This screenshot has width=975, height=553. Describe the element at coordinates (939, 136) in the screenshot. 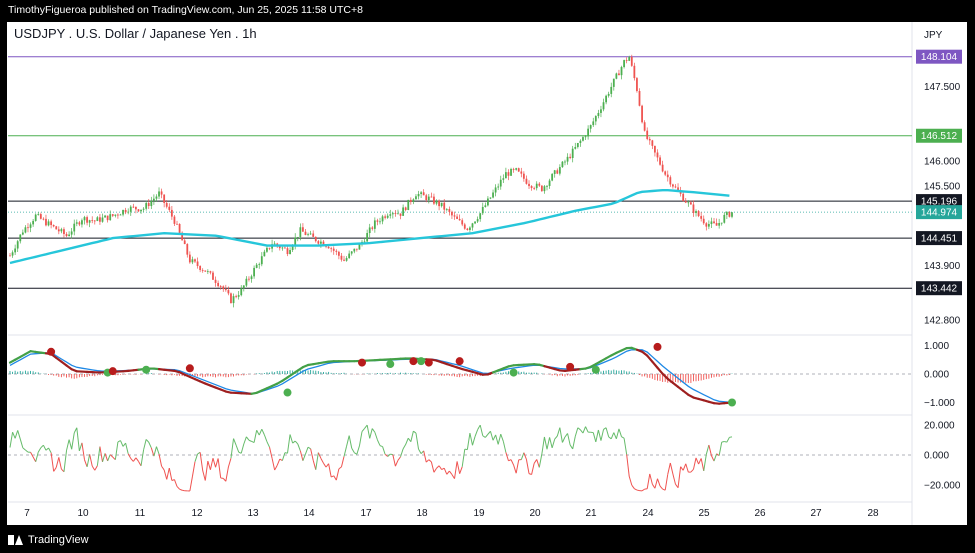

I see `hline-label-1: 146.512` at that location.